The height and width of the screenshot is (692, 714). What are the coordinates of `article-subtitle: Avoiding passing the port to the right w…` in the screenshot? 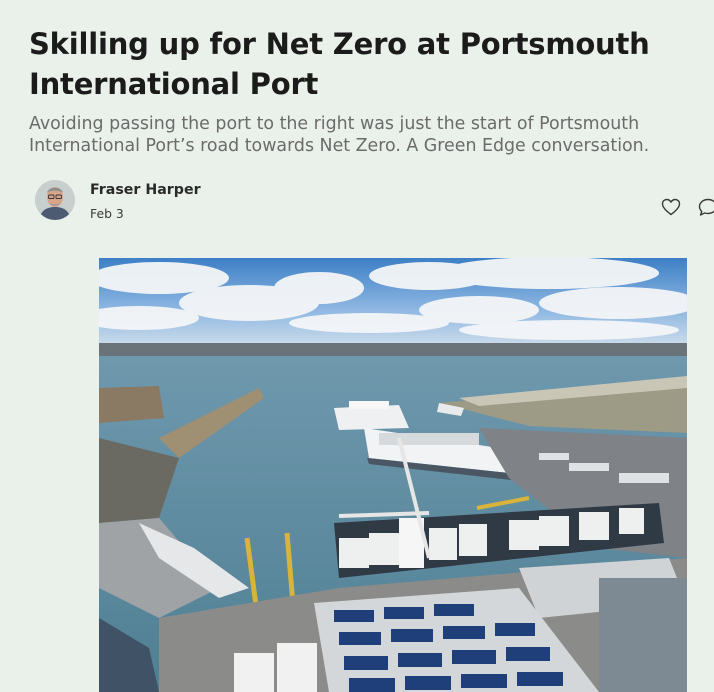 It's located at (339, 135).